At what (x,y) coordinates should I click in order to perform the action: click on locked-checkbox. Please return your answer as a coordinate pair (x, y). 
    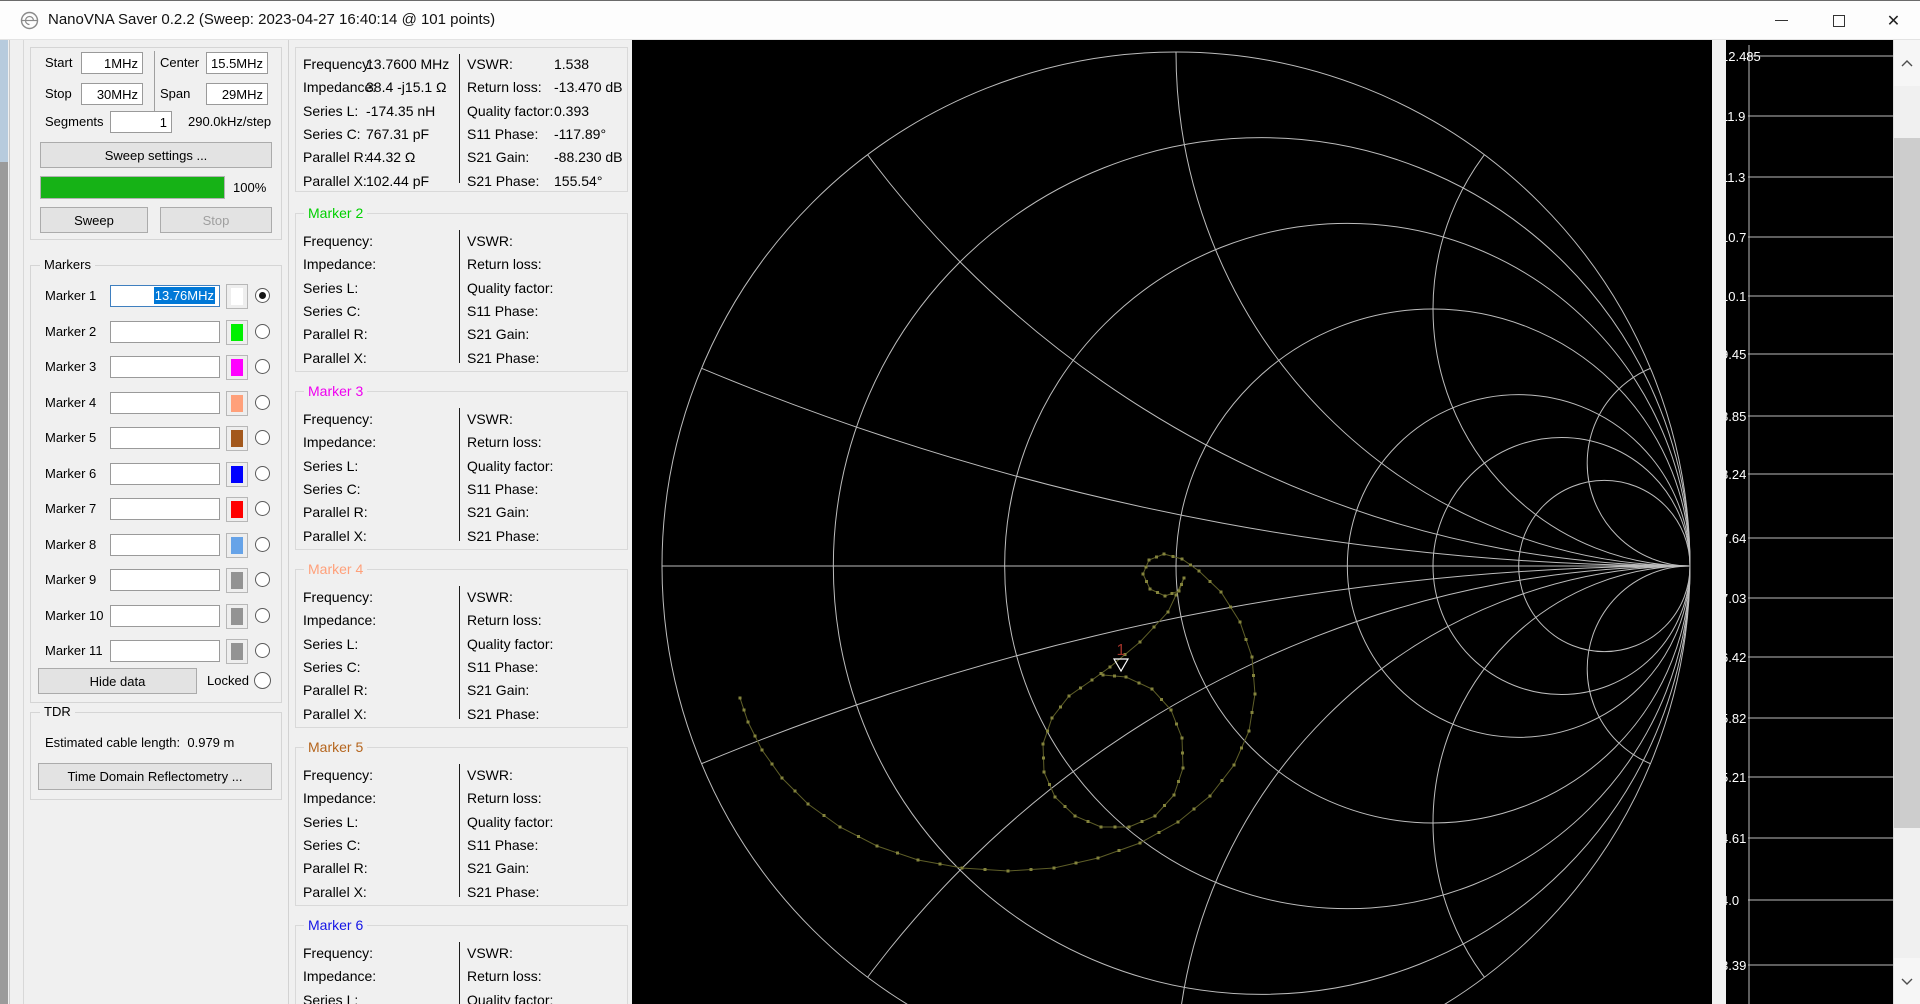
    Looking at the image, I should click on (262, 680).